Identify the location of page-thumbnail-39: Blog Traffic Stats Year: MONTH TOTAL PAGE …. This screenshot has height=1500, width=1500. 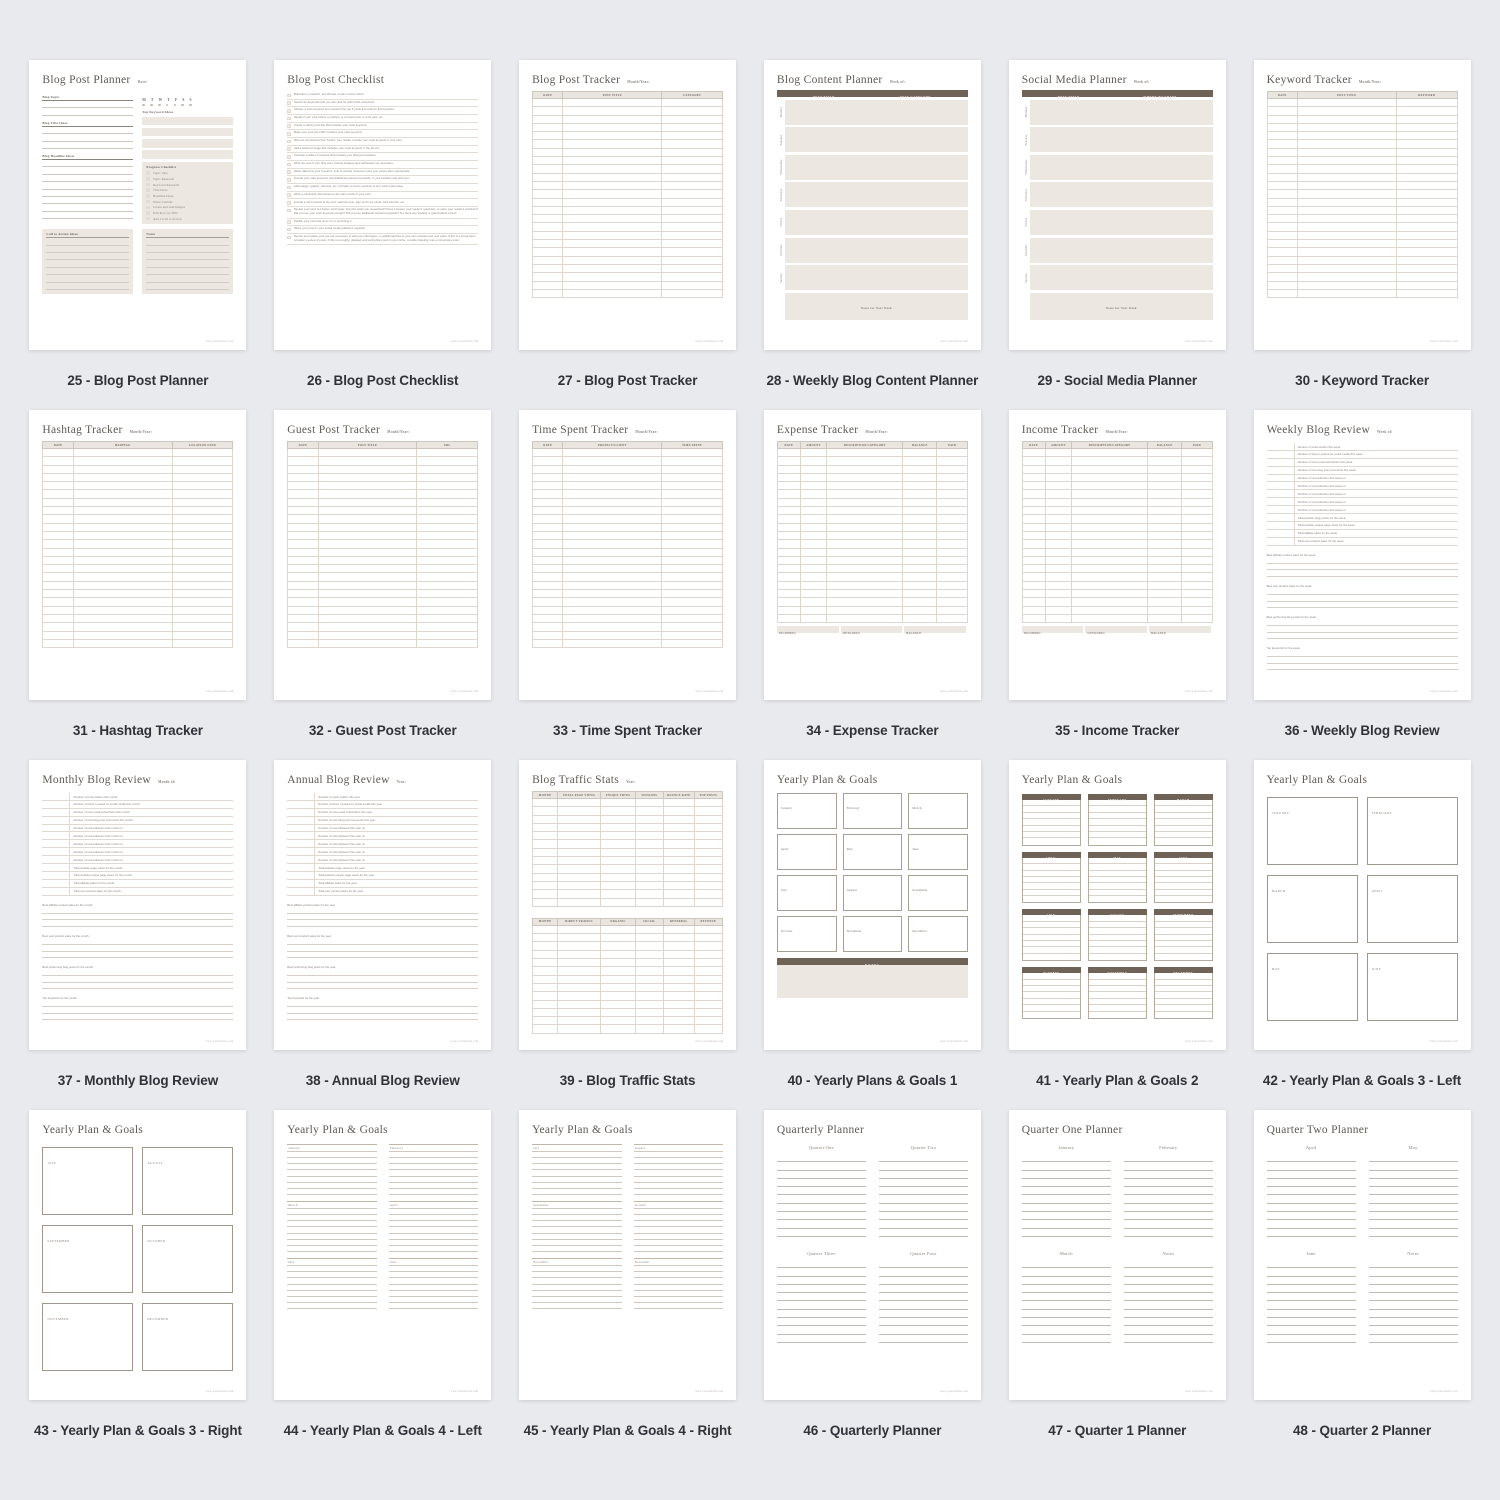
(628, 905).